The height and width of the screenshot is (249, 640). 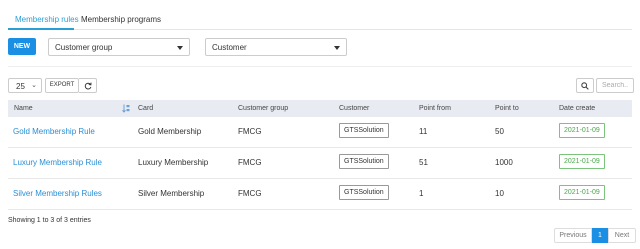 What do you see at coordinates (47, 19) in the screenshot?
I see `tab-membership-rules: Membership rules` at bounding box center [47, 19].